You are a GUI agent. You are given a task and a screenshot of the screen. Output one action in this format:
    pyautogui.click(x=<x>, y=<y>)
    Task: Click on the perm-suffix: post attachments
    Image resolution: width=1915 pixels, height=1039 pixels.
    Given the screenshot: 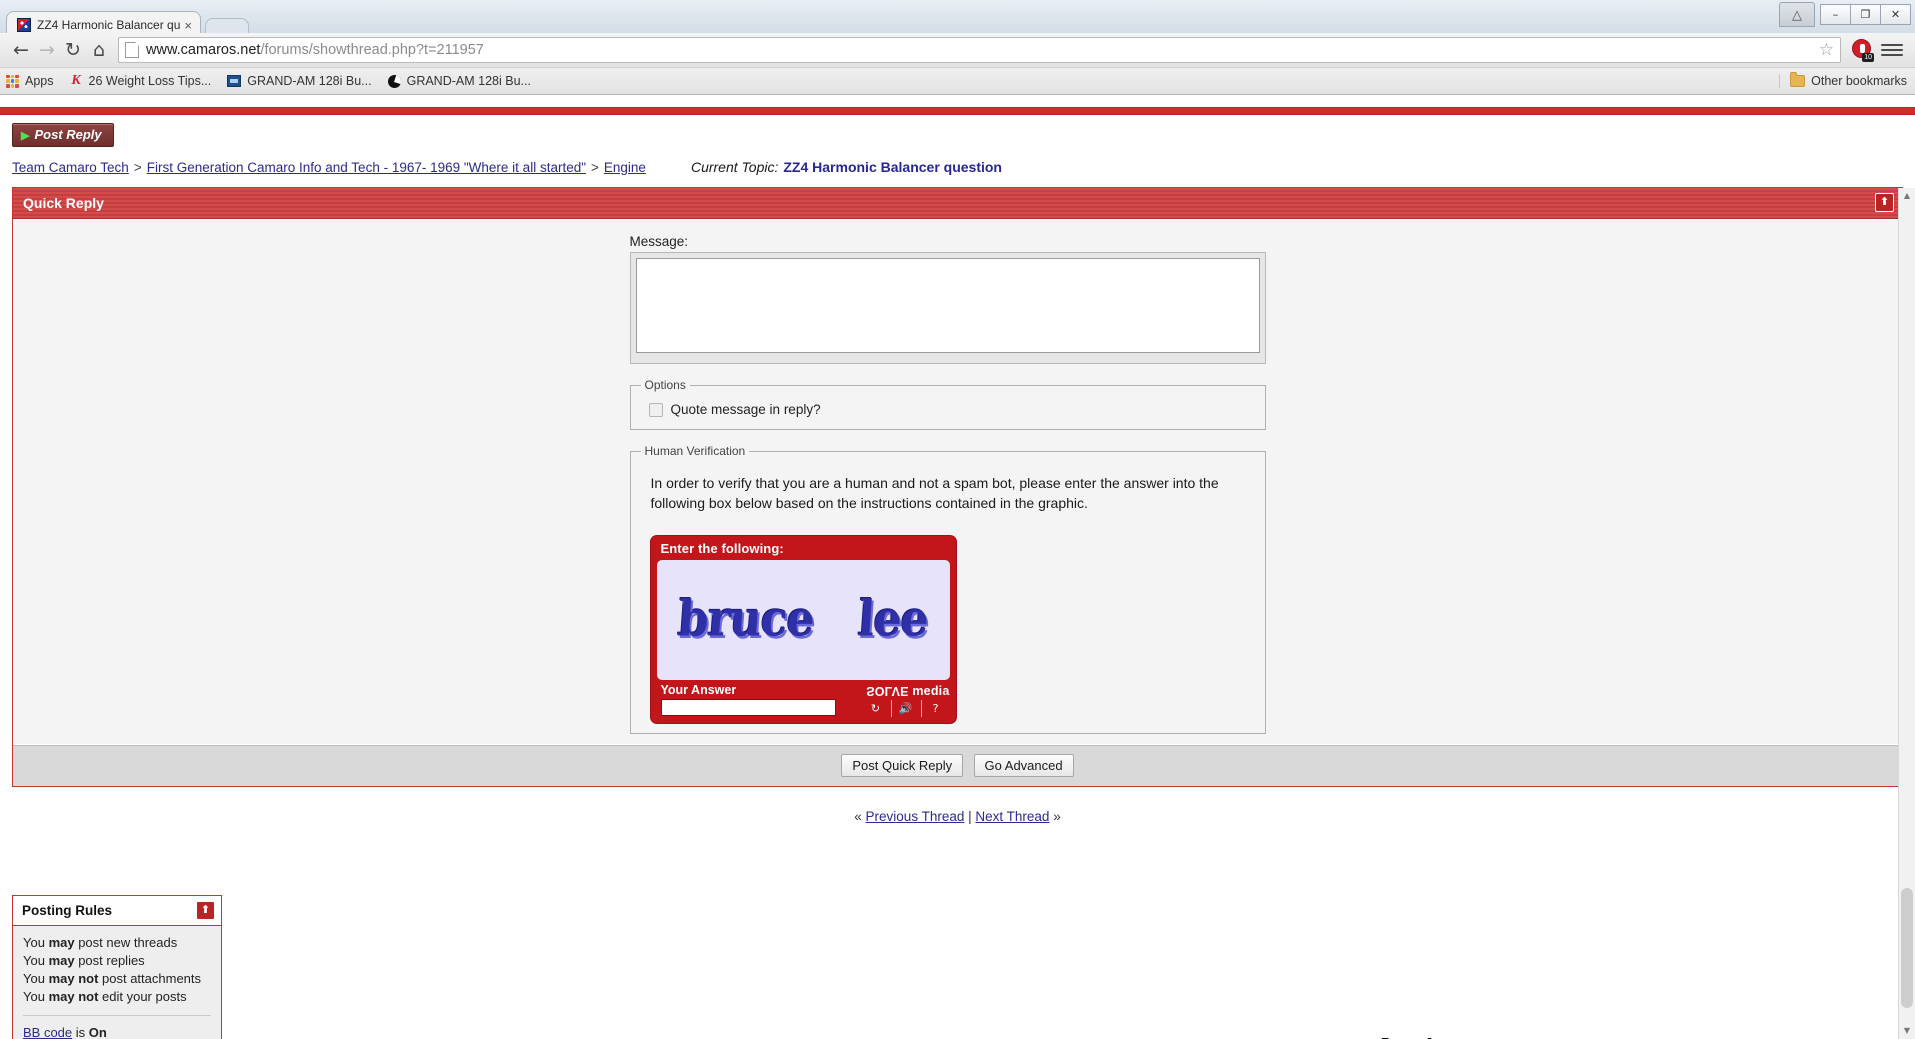 What is the action you would take?
    pyautogui.click(x=150, y=978)
    